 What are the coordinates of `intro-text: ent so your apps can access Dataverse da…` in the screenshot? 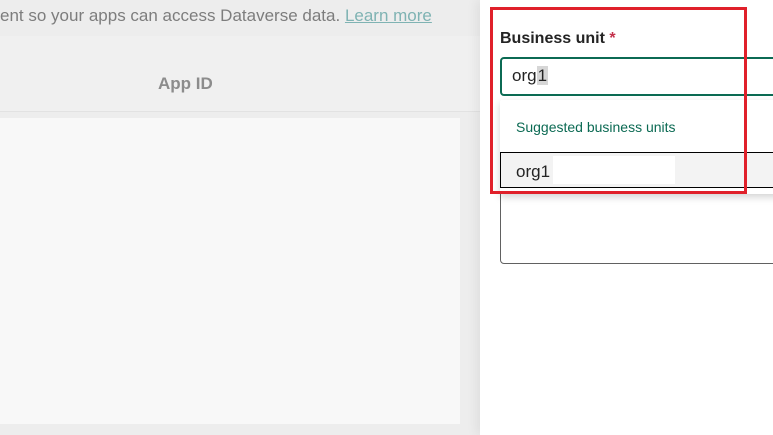 It's located at (216, 16).